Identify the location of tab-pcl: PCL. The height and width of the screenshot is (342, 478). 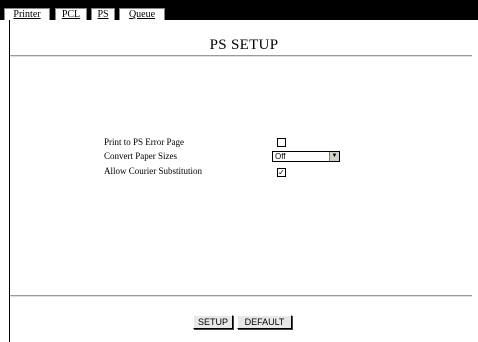
(71, 14).